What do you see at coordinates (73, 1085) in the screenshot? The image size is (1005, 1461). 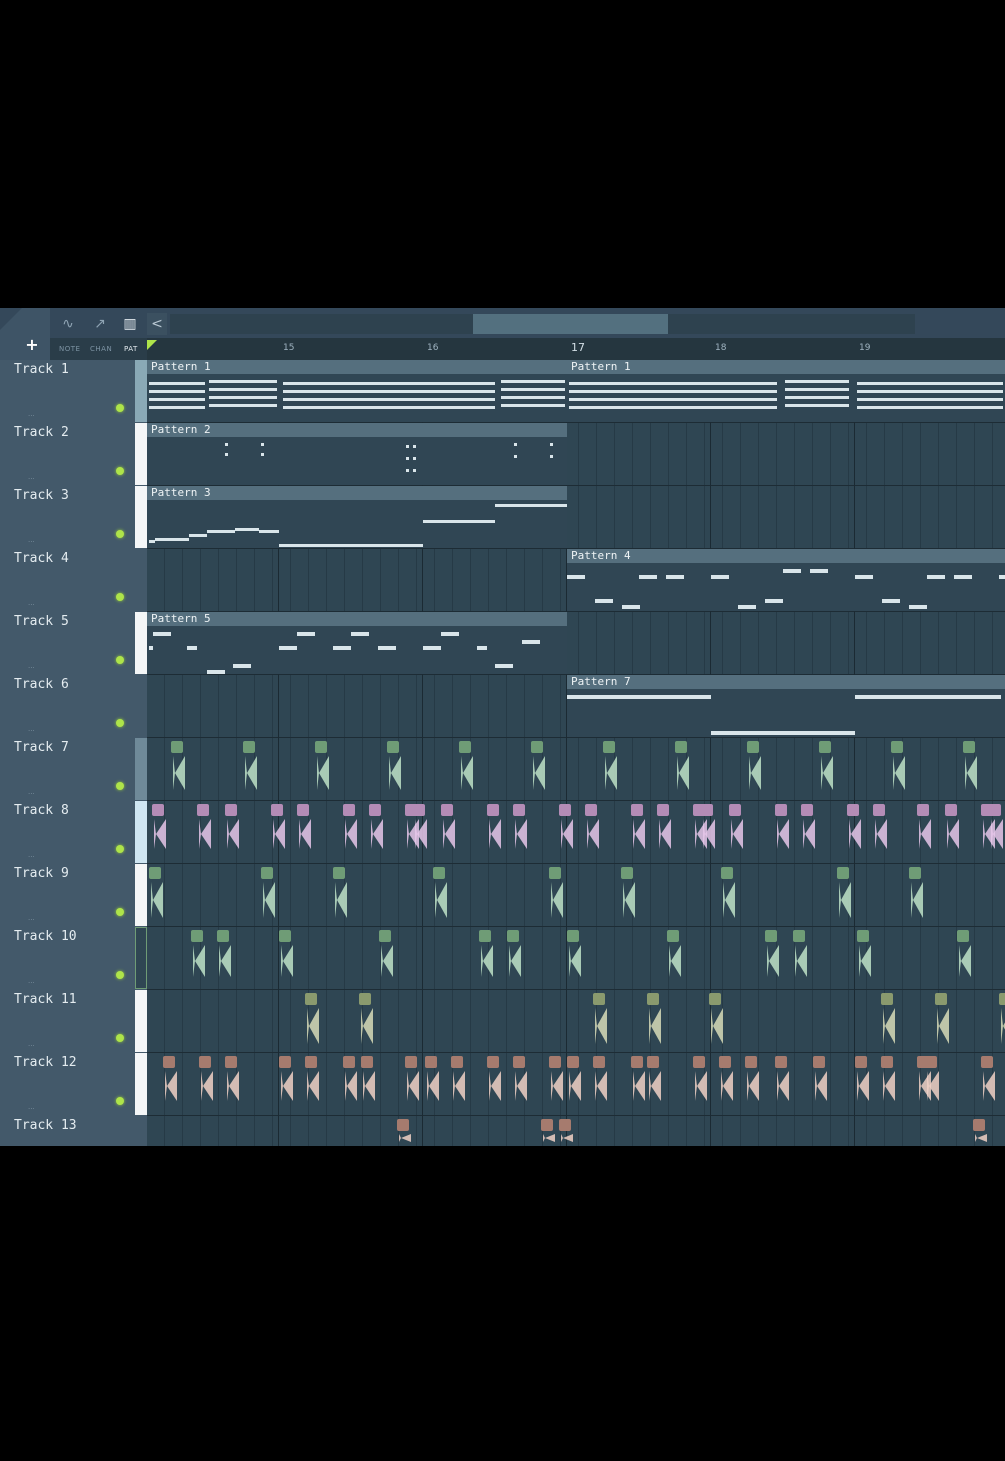 I see `track-header: Track 12 ···` at bounding box center [73, 1085].